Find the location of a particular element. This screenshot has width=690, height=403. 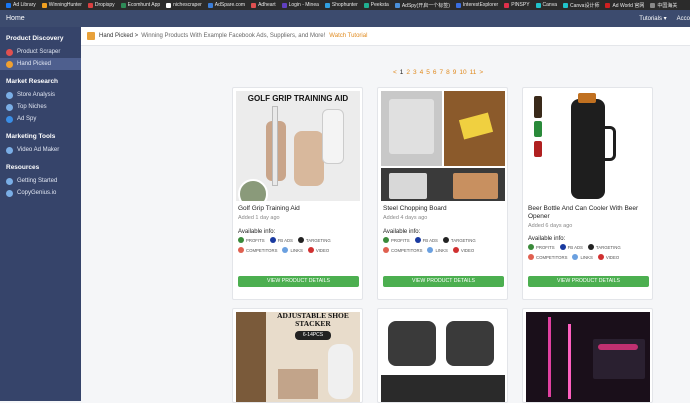

page-link: 11 is located at coordinates (473, 72).